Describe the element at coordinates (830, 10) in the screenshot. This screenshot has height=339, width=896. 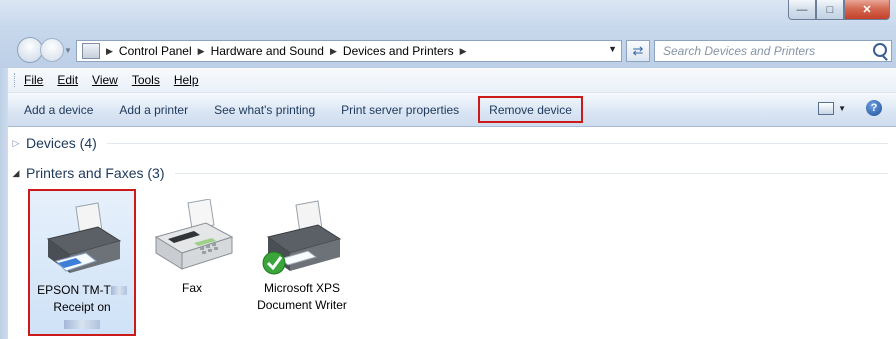
I see `maximize-button: □` at that location.